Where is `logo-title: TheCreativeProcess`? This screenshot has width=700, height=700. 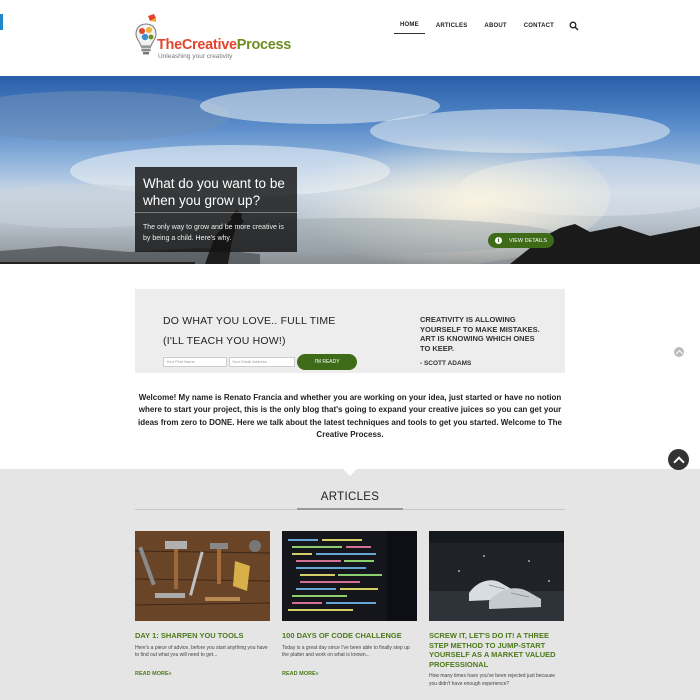 logo-title: TheCreativeProcess is located at coordinates (224, 45).